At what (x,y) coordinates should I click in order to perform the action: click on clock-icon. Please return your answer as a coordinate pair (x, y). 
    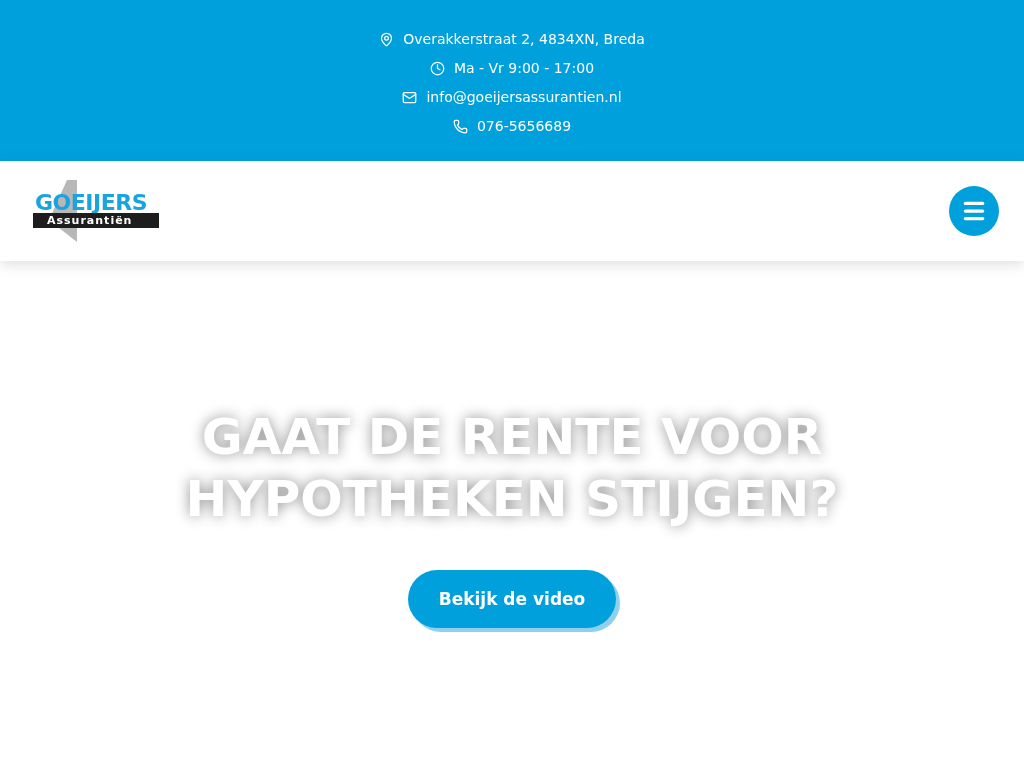
    Looking at the image, I should click on (437, 68).